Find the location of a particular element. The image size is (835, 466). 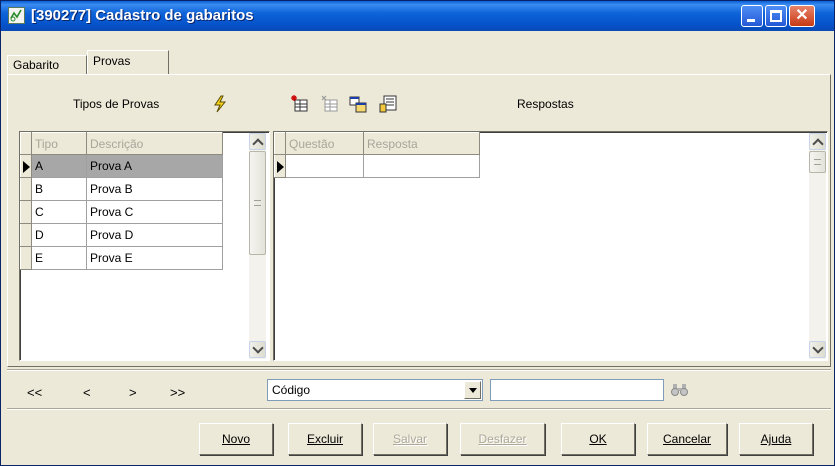

cell-descricao: Prova D is located at coordinates (154, 235).